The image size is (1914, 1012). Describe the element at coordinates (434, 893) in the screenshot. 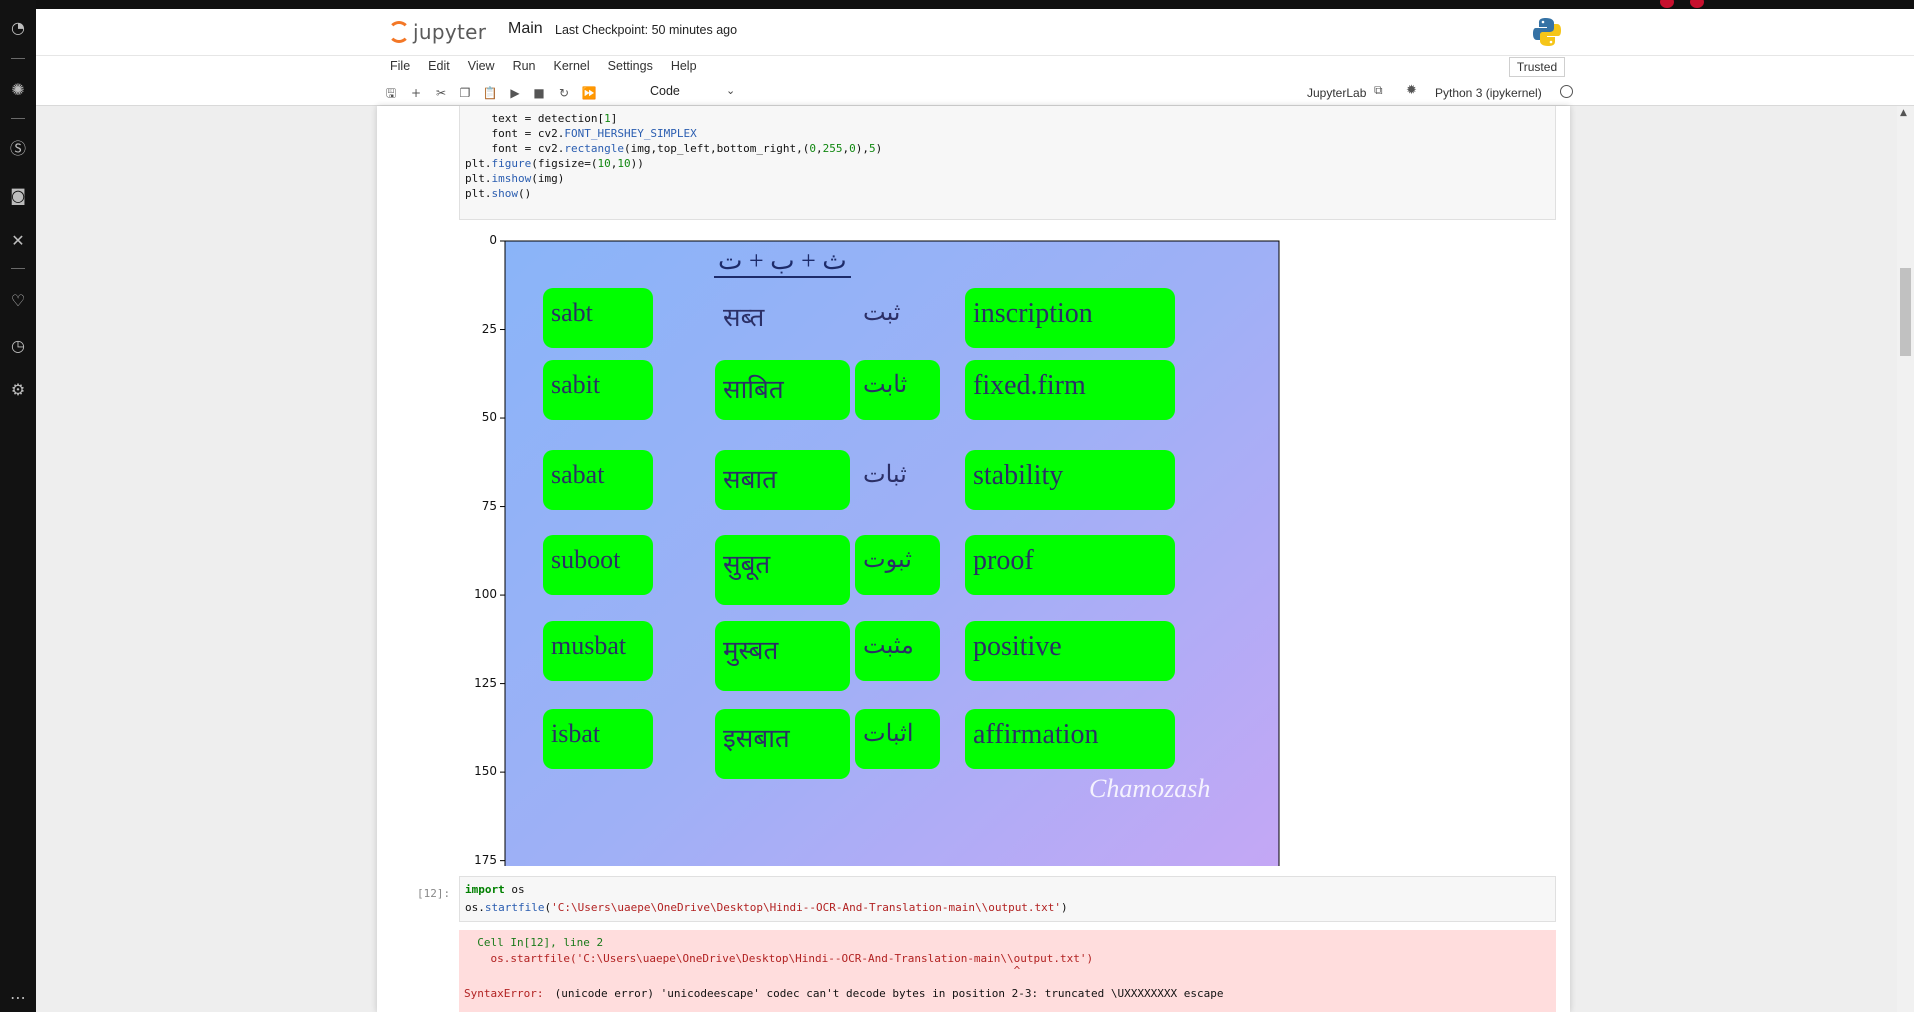

I see `cell-prompt: [12]:` at that location.